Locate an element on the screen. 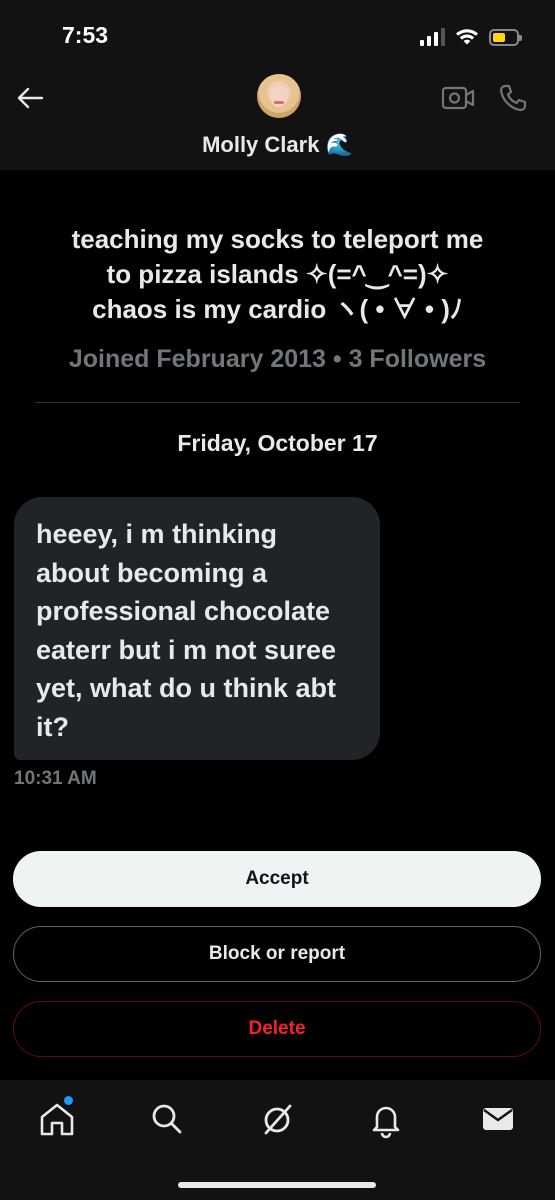 The height and width of the screenshot is (1200, 555). notifications-icon is located at coordinates (386, 1122).